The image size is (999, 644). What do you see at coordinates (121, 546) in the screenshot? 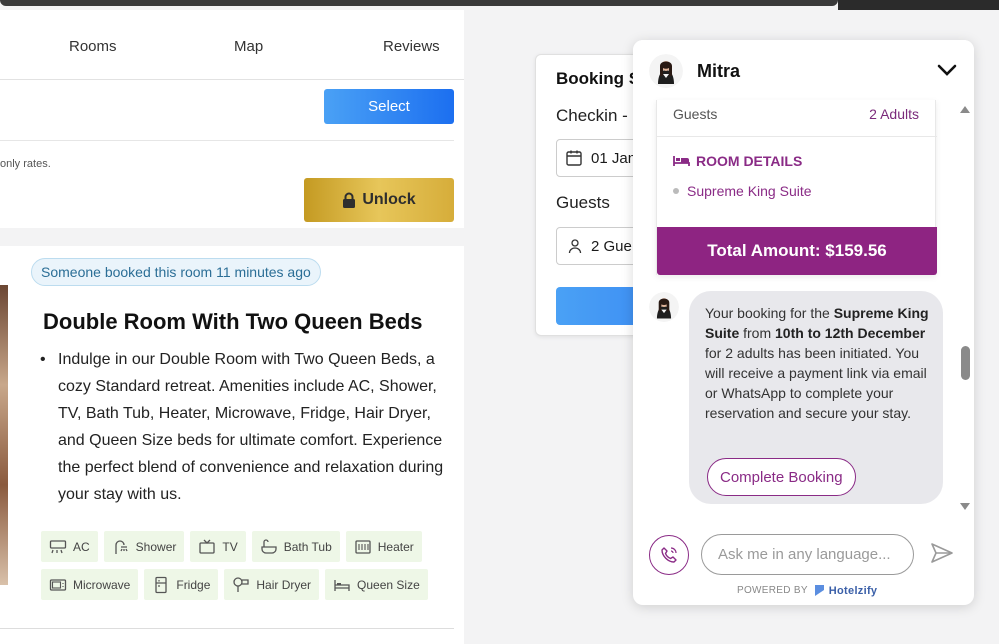
I see `shower-icon` at bounding box center [121, 546].